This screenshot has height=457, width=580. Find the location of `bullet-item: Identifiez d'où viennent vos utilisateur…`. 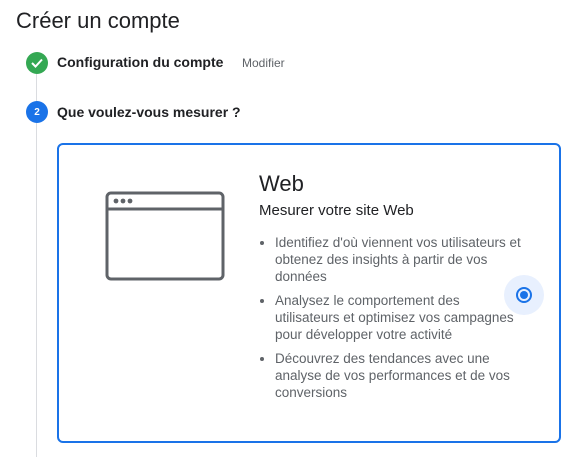

bullet-item: Identifiez d'où viennent vos utilisateur… is located at coordinates (400, 259).